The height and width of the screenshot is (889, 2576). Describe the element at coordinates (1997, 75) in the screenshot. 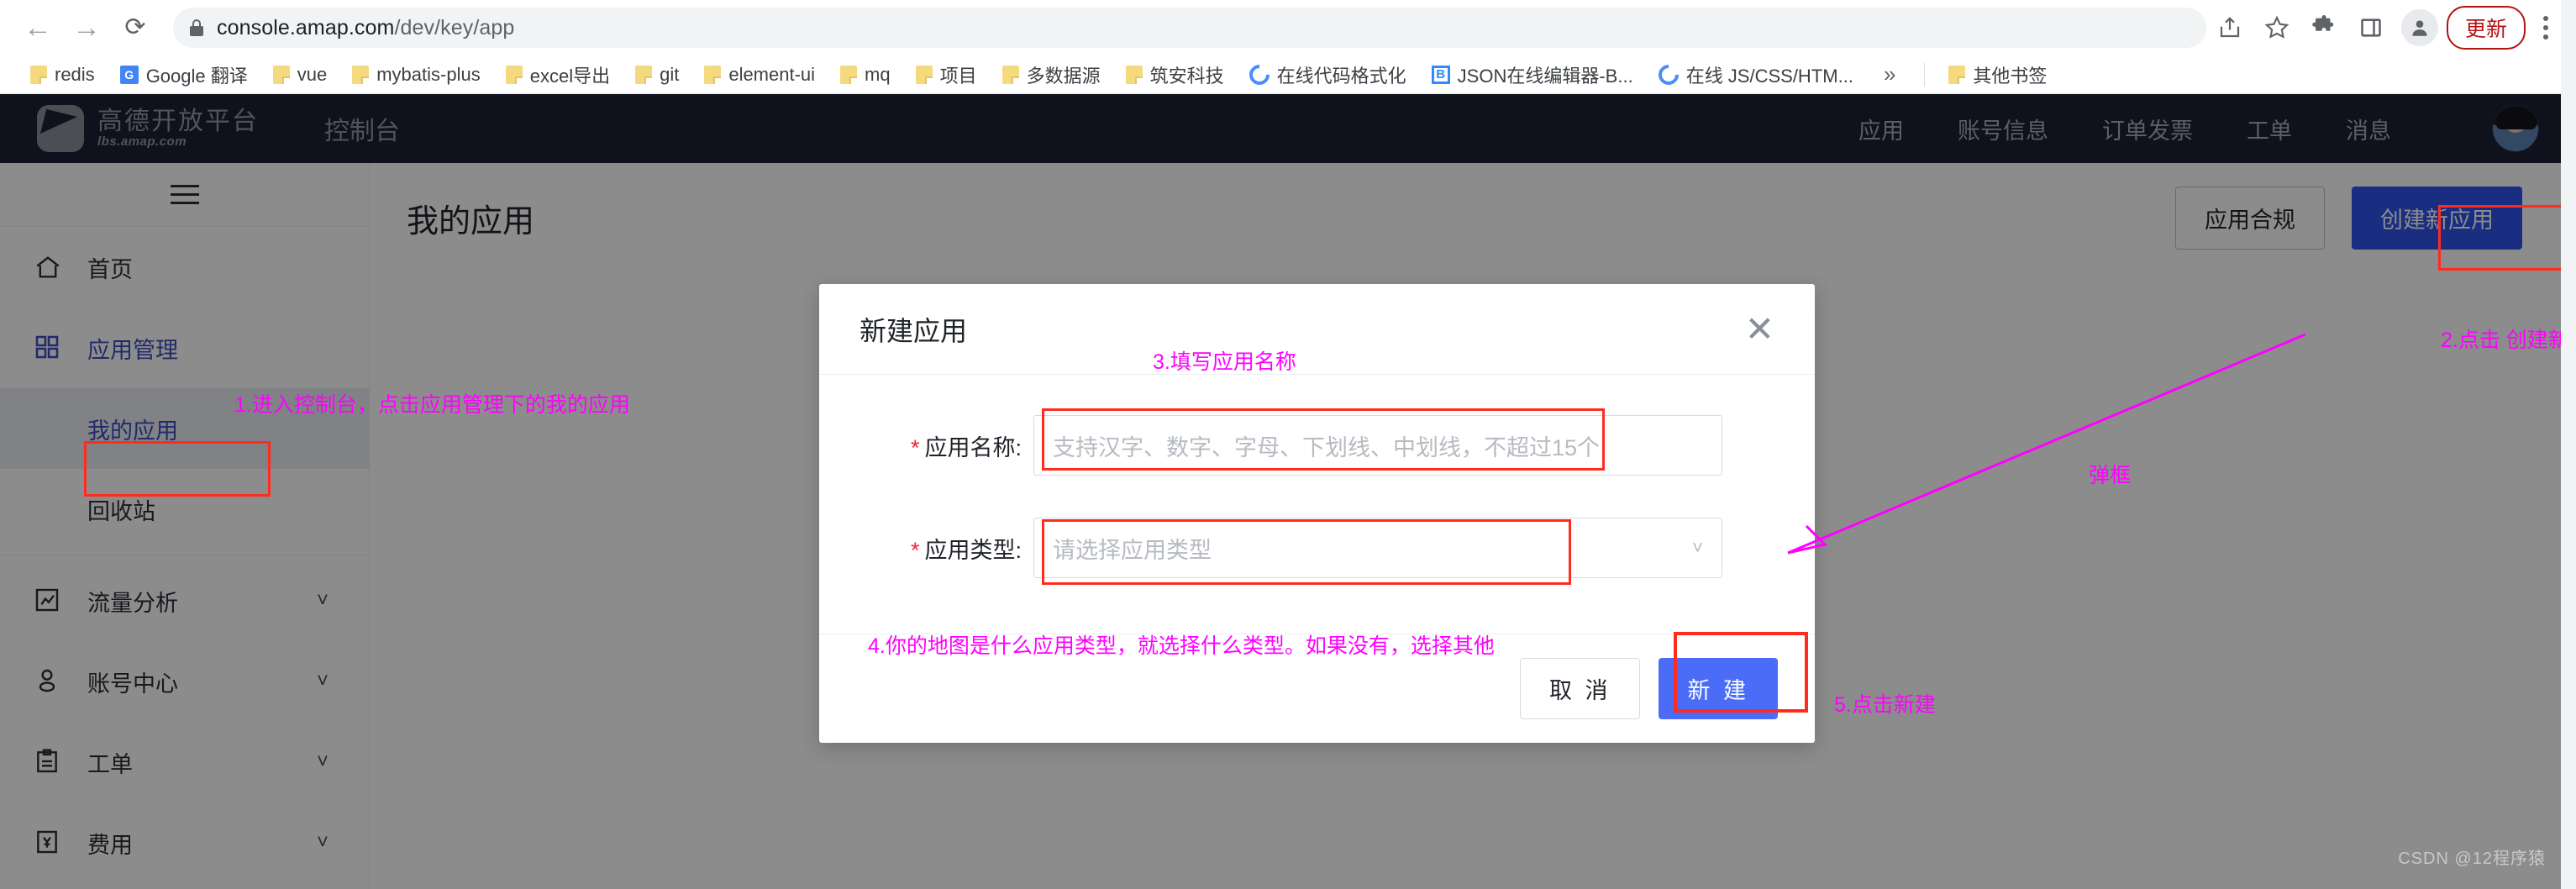

I see `other-bookmarks-button: 其他书签` at that location.